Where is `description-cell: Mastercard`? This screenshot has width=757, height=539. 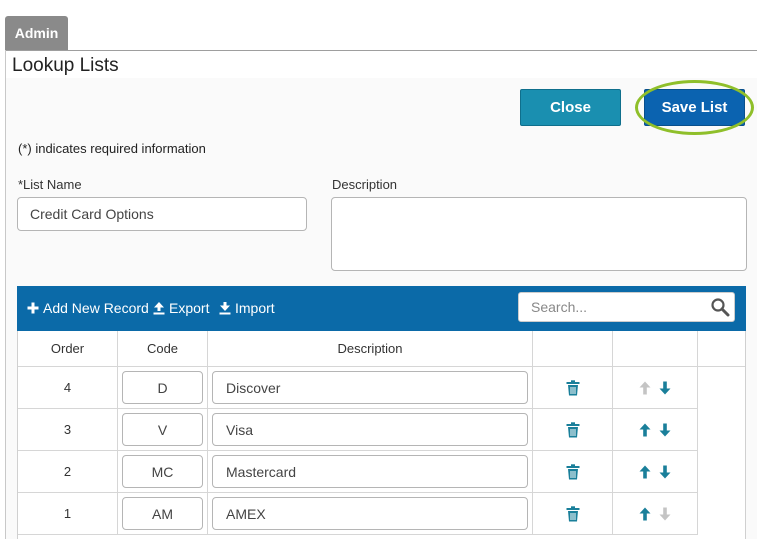 description-cell: Mastercard is located at coordinates (370, 472).